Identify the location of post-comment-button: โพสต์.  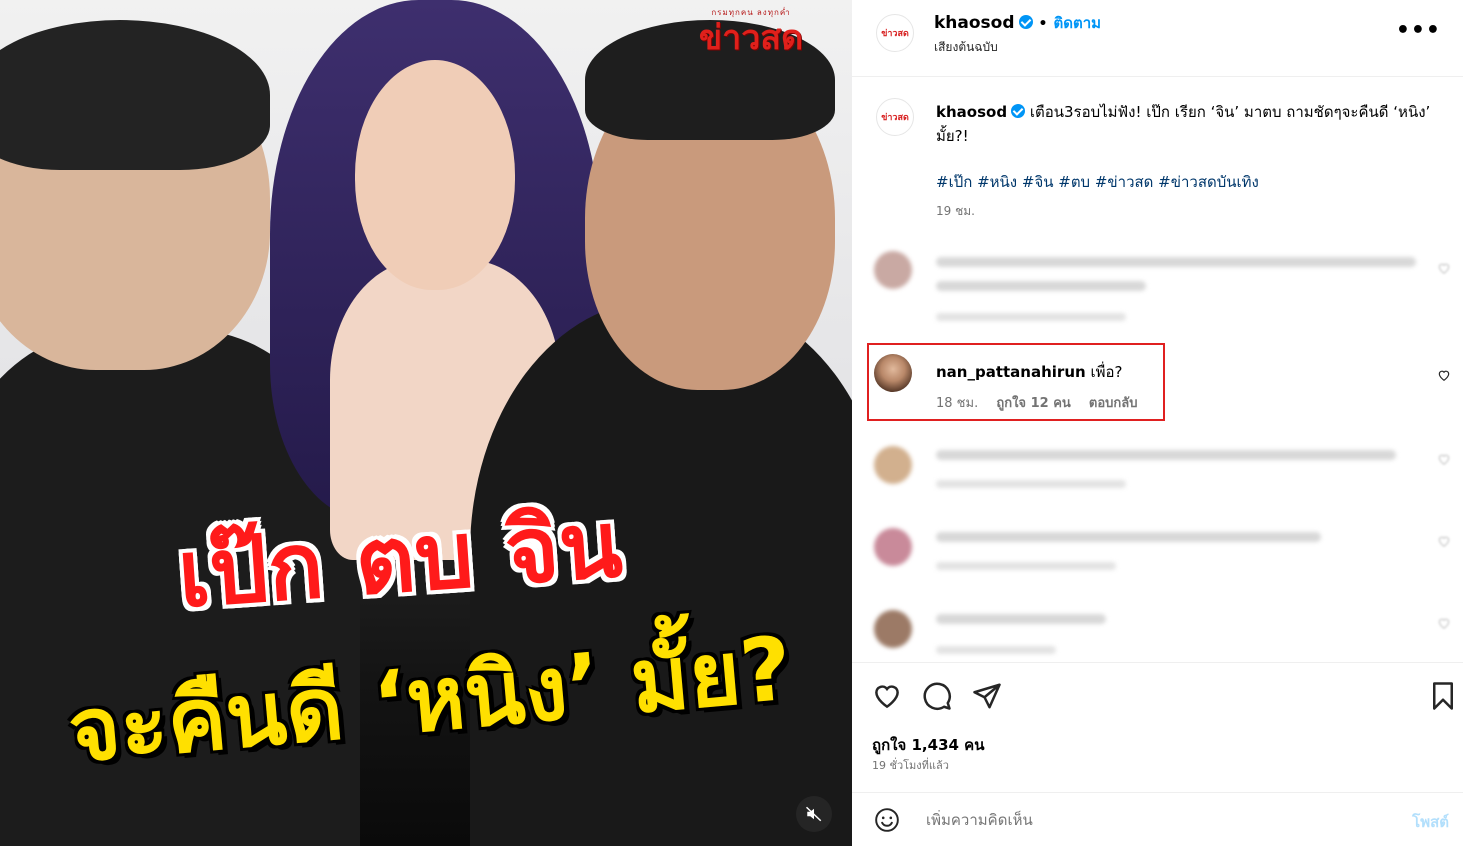
(1430, 822).